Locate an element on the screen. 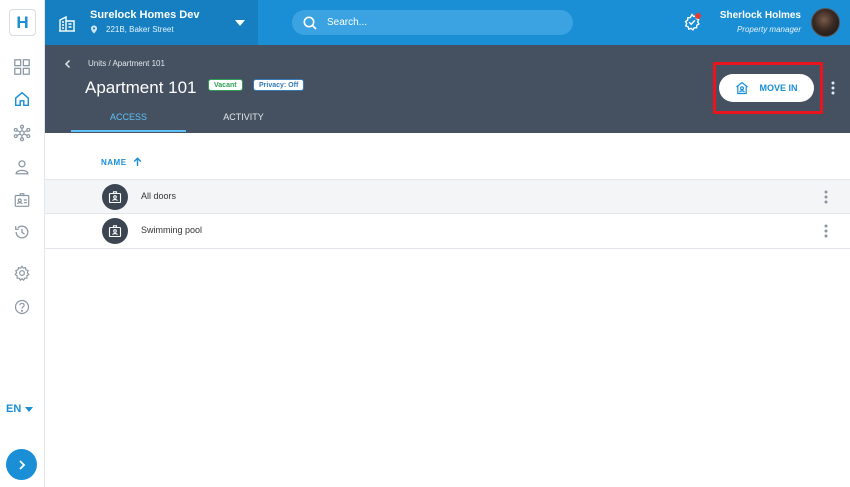 Image resolution: width=850 pixels, height=487 pixels. status-badge-vacant: Vacant is located at coordinates (225, 85).